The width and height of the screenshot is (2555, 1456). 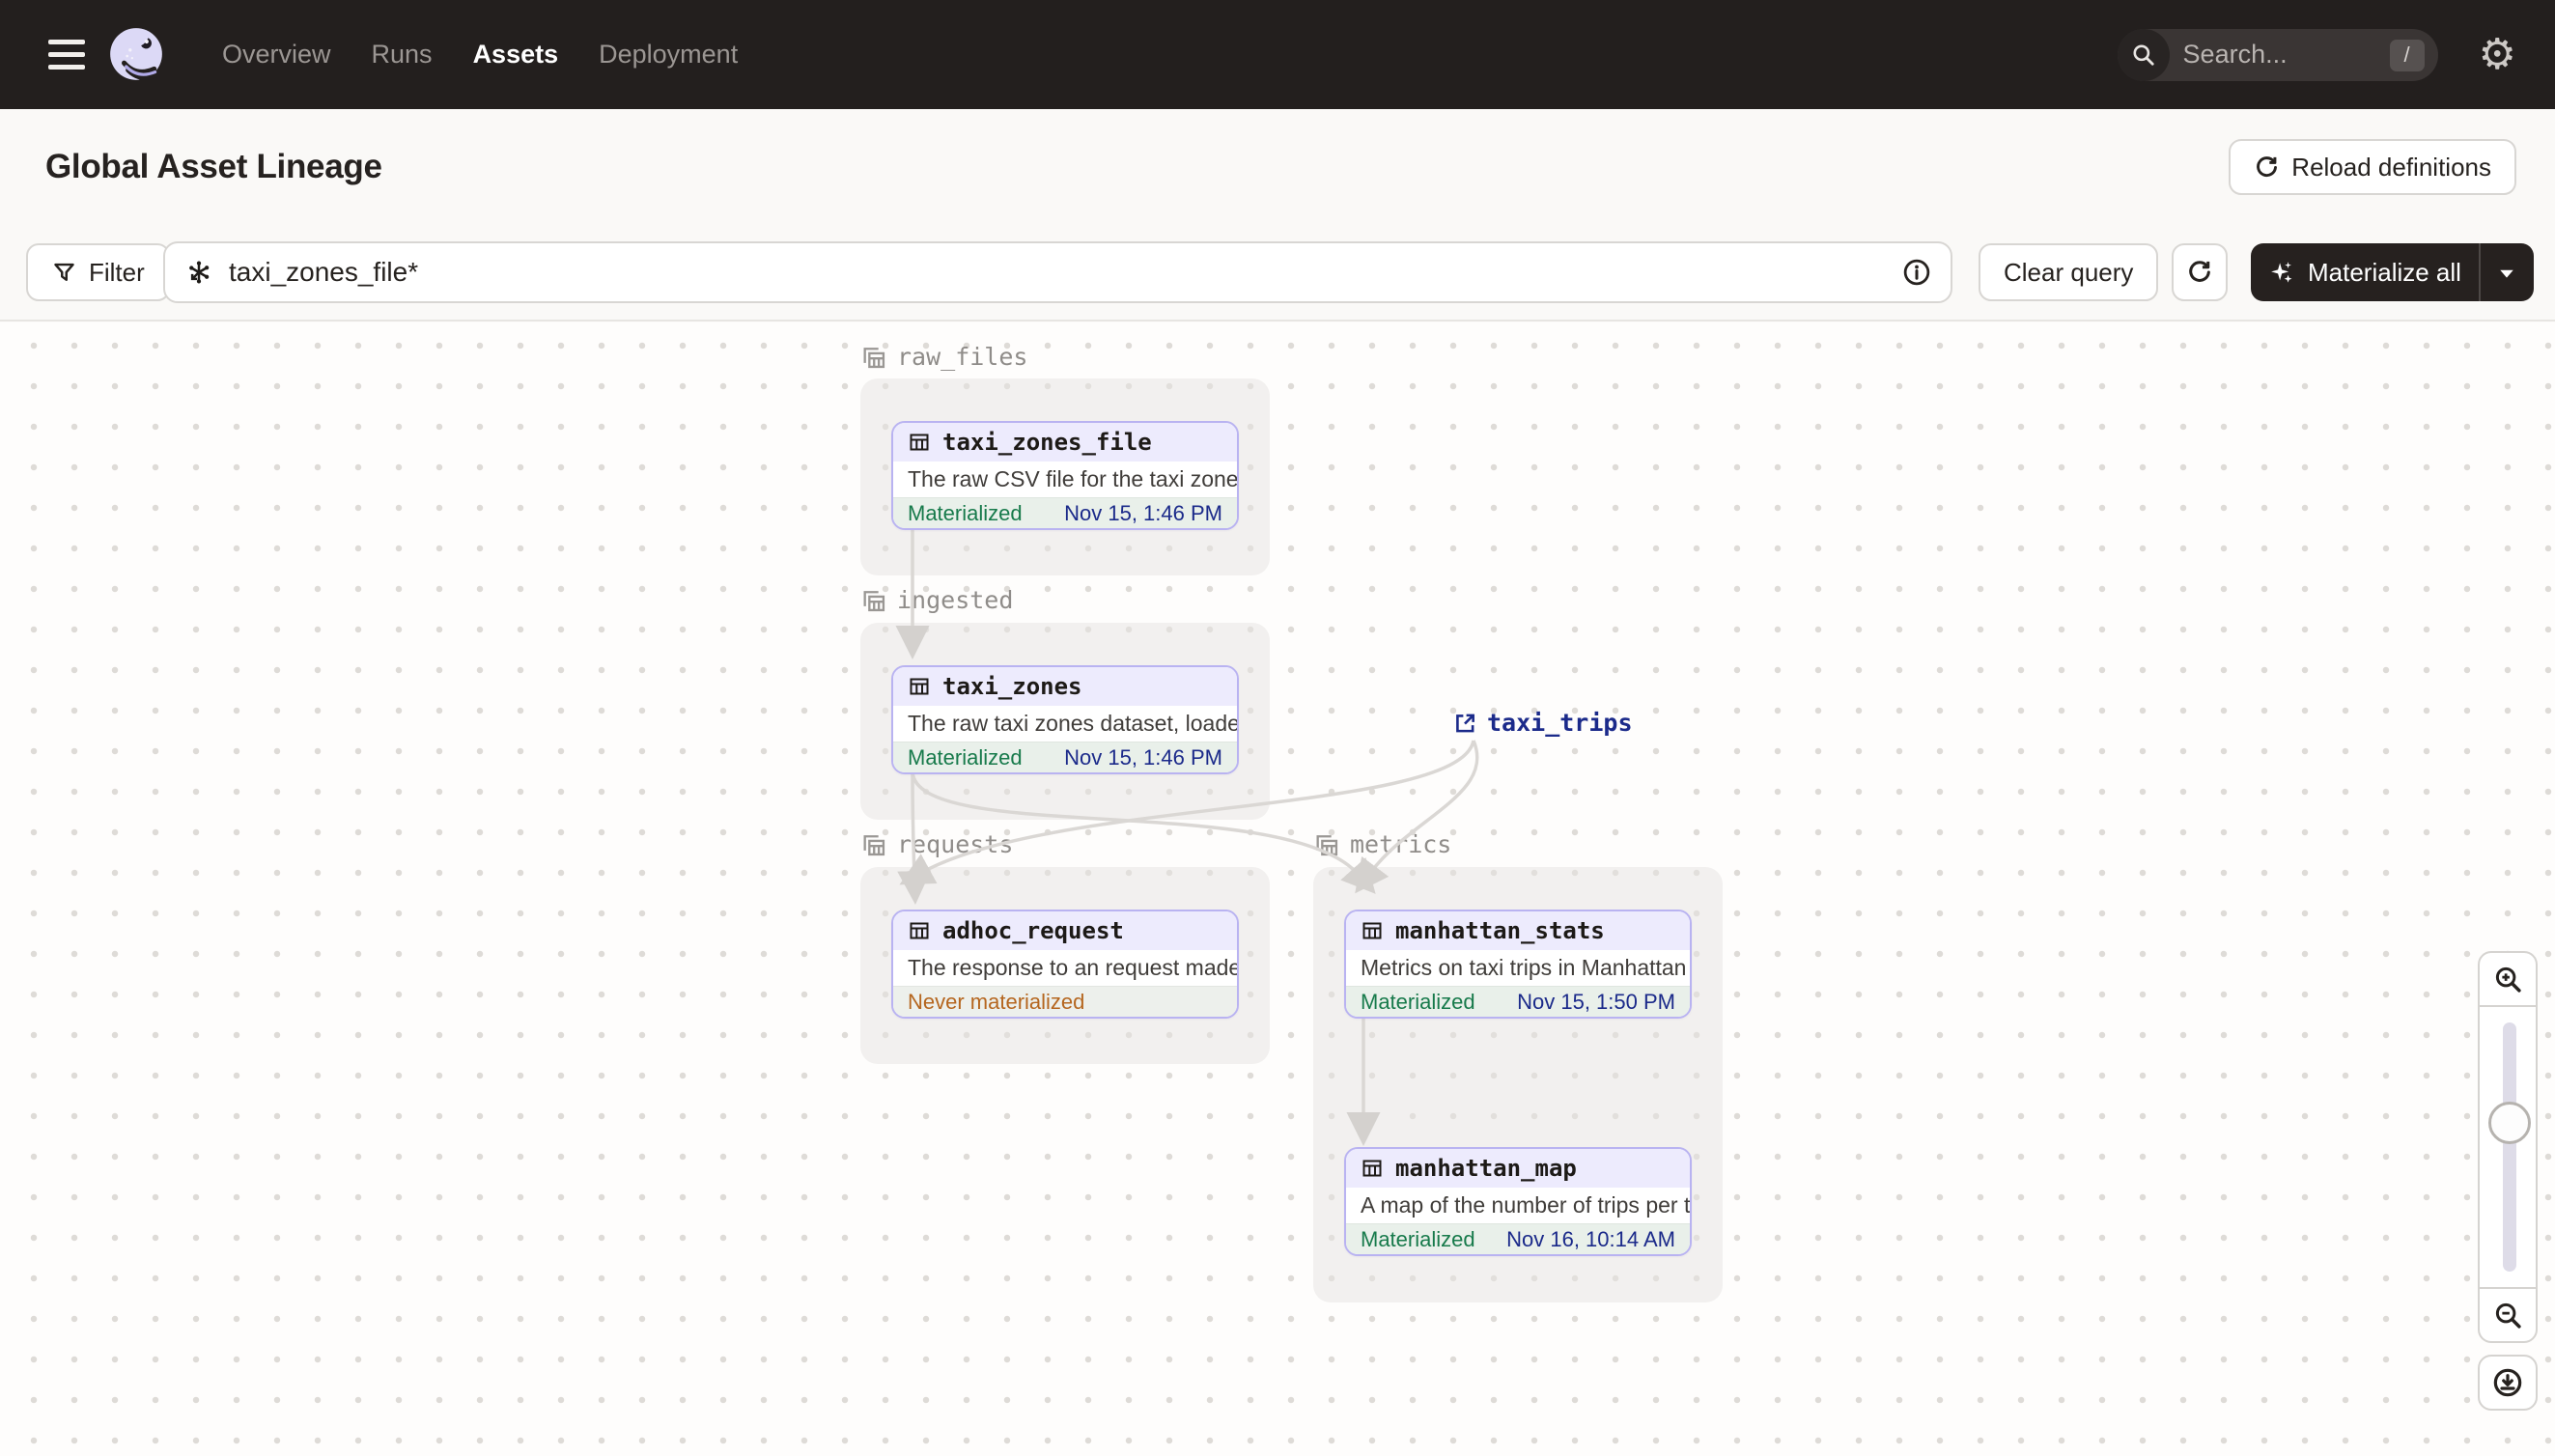 What do you see at coordinates (117, 272) in the screenshot?
I see `filter-label: Filter` at bounding box center [117, 272].